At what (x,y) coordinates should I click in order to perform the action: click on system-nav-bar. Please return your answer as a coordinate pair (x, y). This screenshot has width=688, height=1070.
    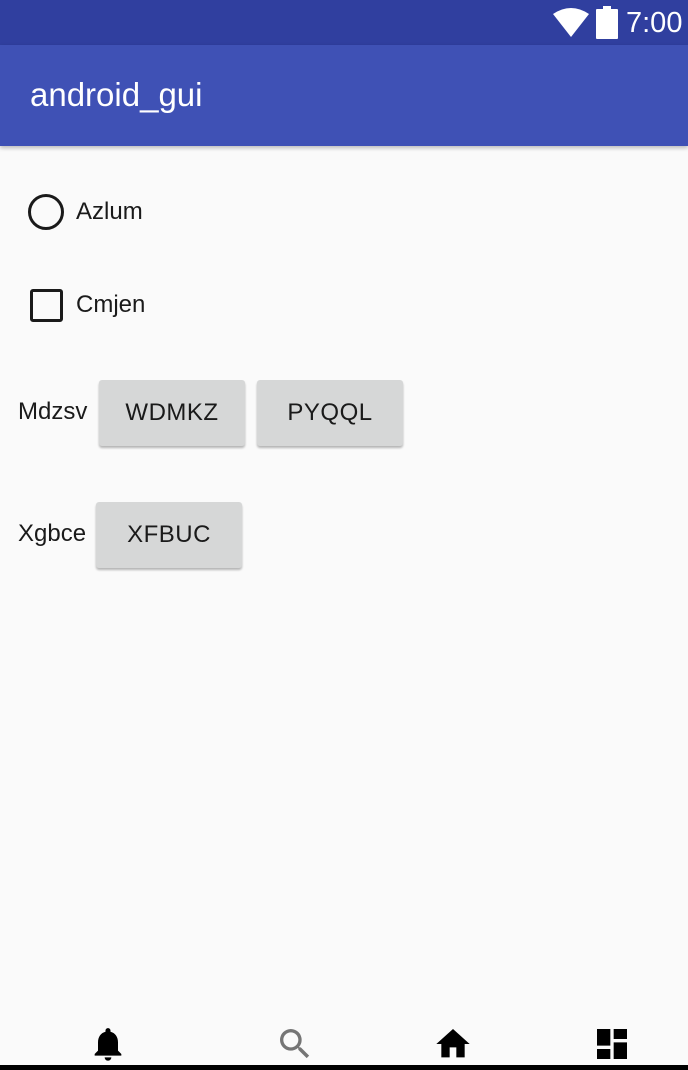
    Looking at the image, I should click on (344, 1067).